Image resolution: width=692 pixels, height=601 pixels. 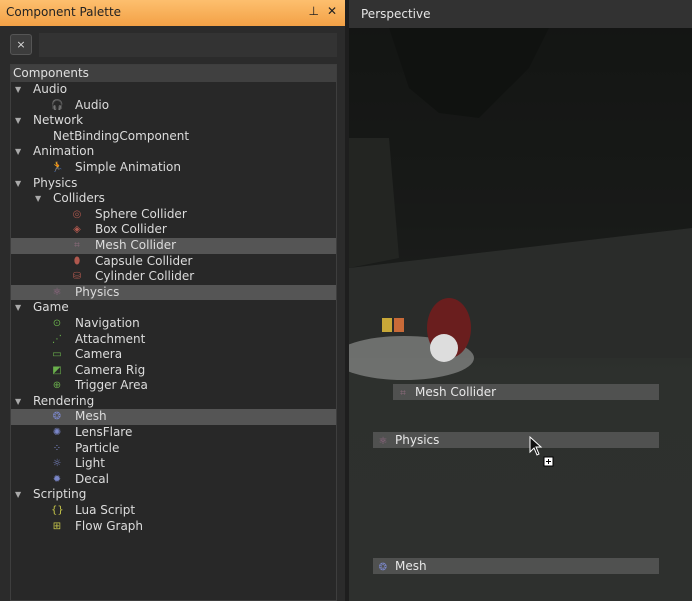 I want to click on running-man-icon: 🏃, so click(x=57, y=167).